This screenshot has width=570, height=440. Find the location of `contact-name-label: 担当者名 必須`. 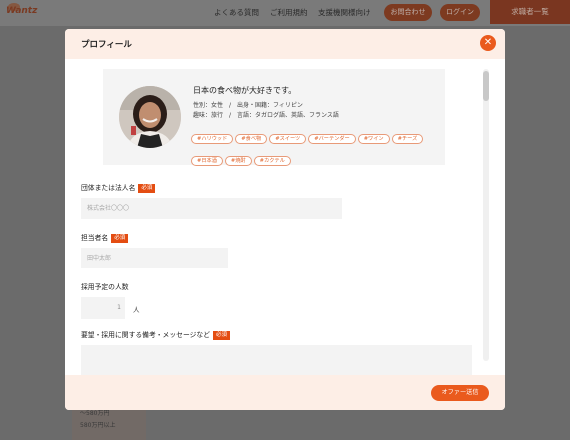

contact-name-label: 担当者名 必須 is located at coordinates (105, 237).